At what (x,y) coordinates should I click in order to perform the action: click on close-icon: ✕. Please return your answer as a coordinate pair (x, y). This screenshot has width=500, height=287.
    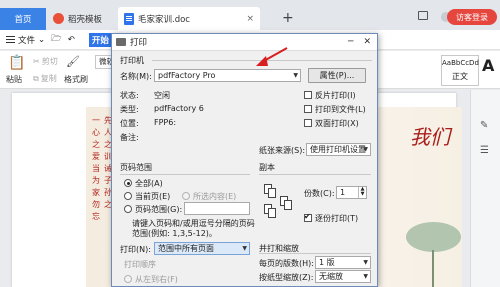
    Looking at the image, I should click on (367, 42).